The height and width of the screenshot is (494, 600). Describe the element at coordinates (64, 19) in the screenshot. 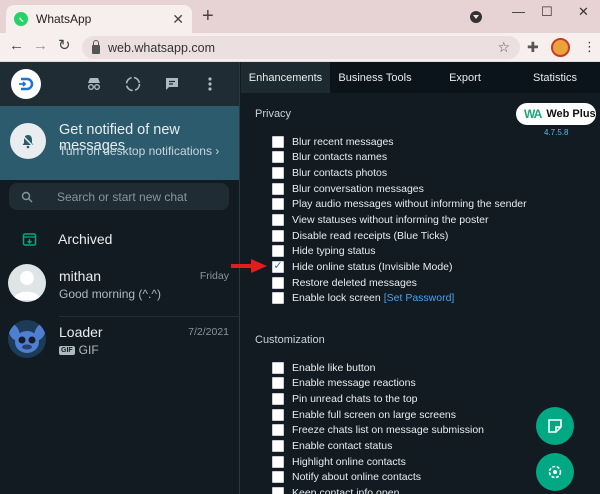

I see `tab-title: WhatsApp` at that location.